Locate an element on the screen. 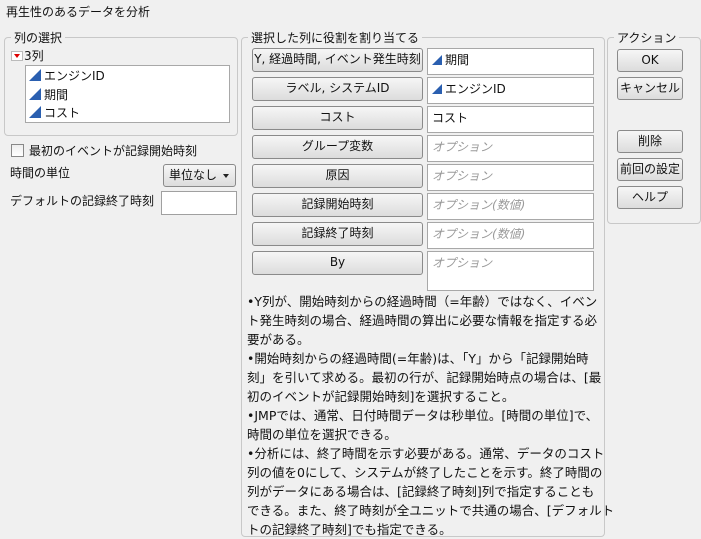  column-count: 3列 is located at coordinates (34, 56).